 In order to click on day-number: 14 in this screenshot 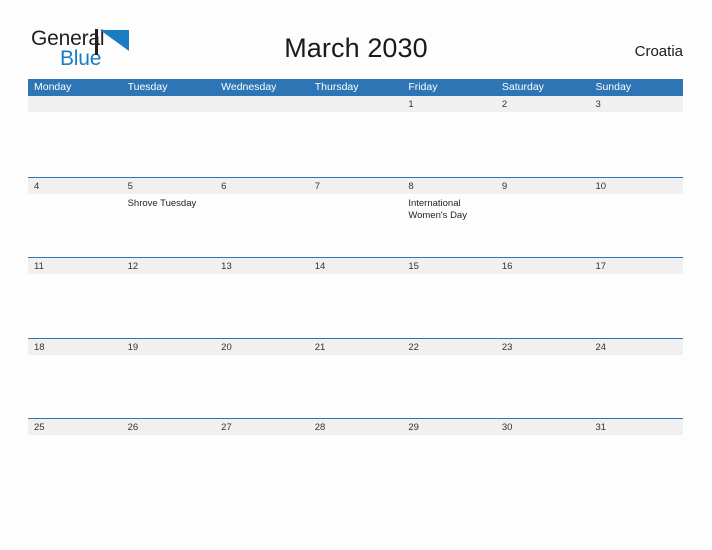, I will do `click(320, 266)`.